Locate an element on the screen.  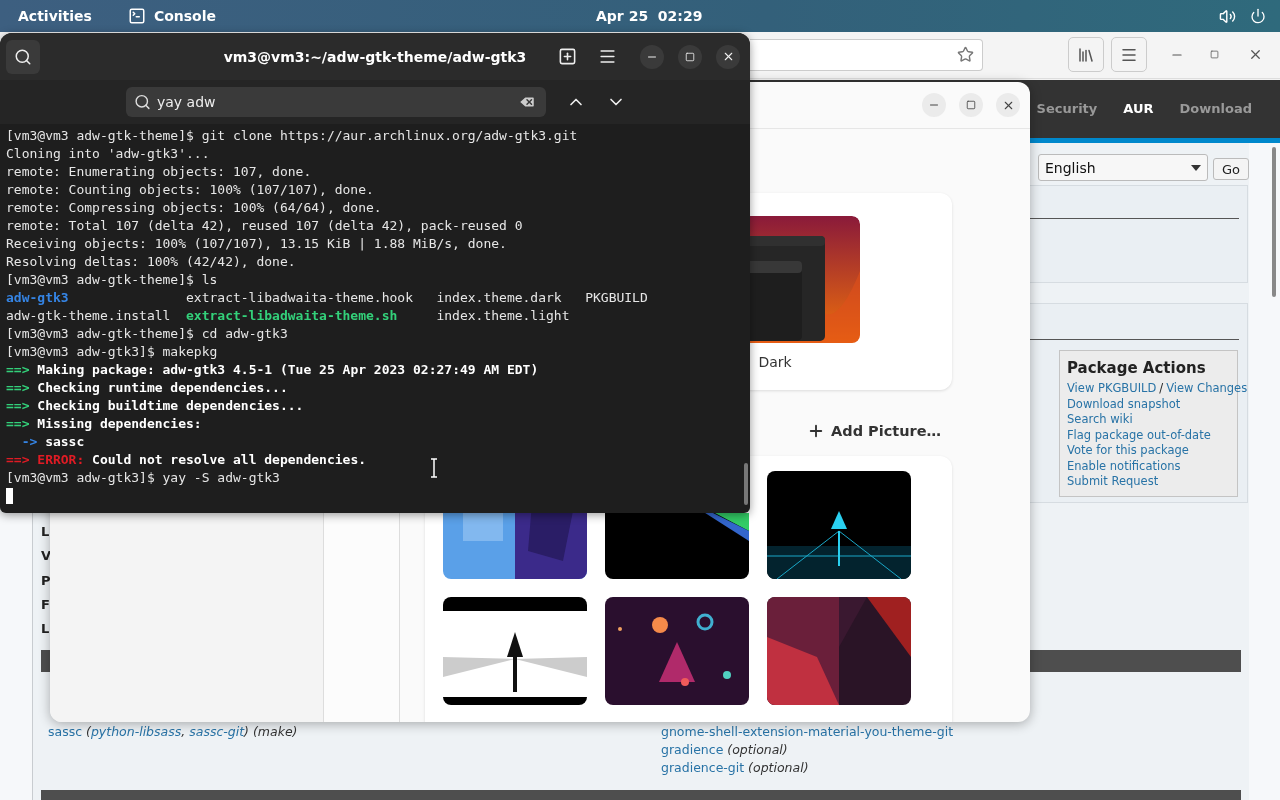
terminal-line: -> sassc is located at coordinates (52, 442).